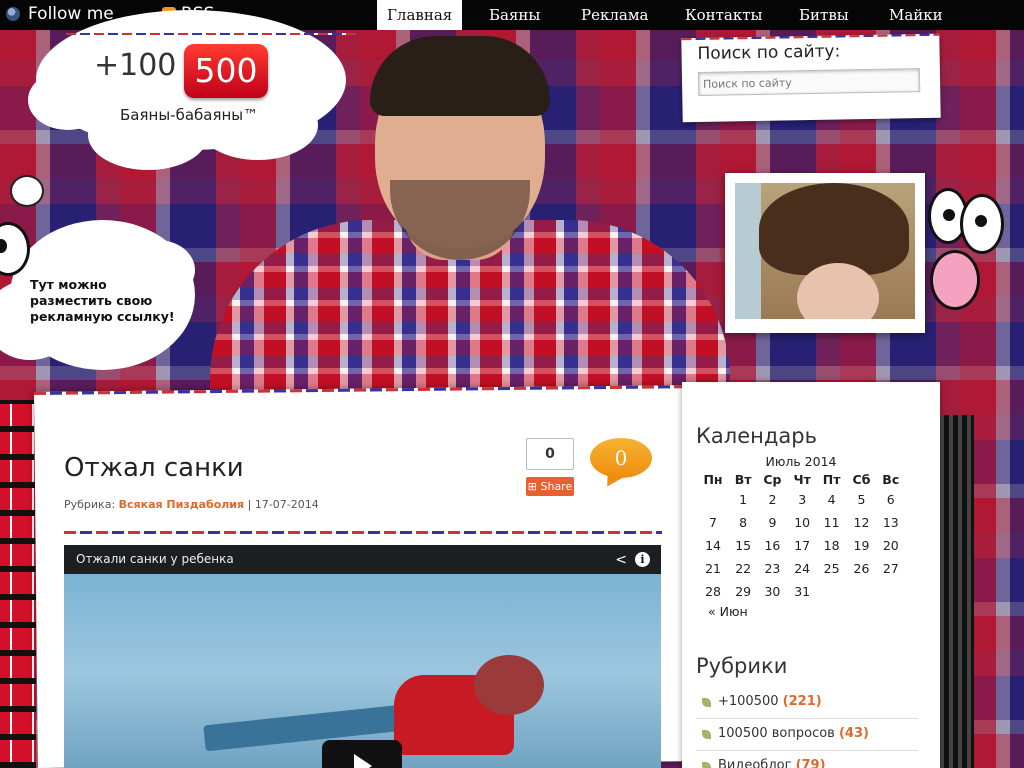 The width and height of the screenshot is (1024, 768). What do you see at coordinates (743, 499) in the screenshot?
I see `calendar-day: 1` at bounding box center [743, 499].